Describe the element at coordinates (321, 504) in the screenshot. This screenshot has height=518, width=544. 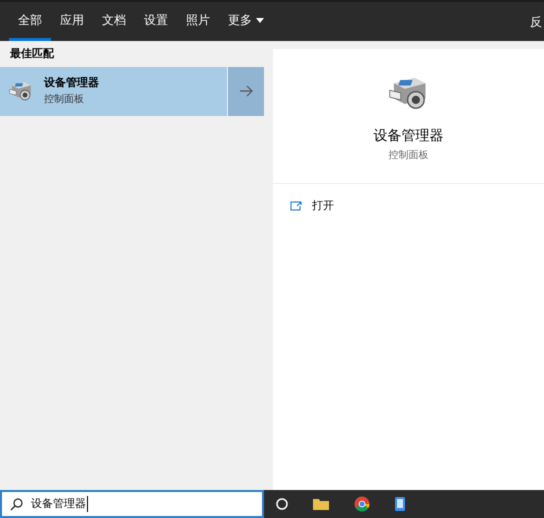
I see `folder-icon` at that location.